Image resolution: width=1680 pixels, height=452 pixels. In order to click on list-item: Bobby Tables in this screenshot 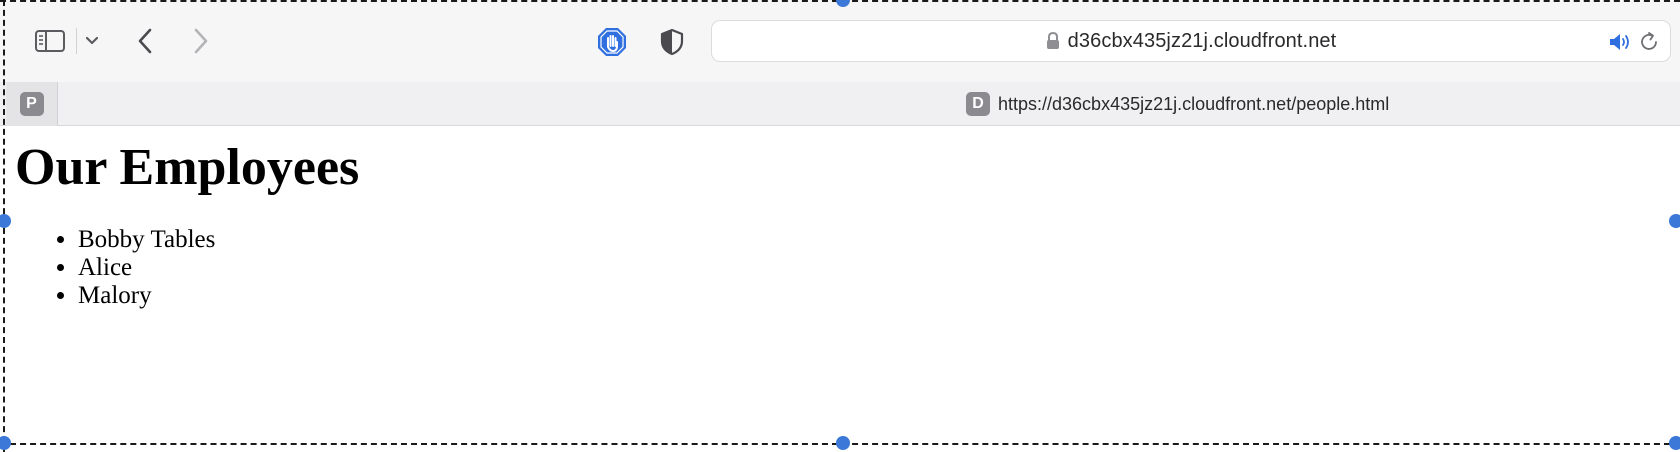, I will do `click(146, 240)`.